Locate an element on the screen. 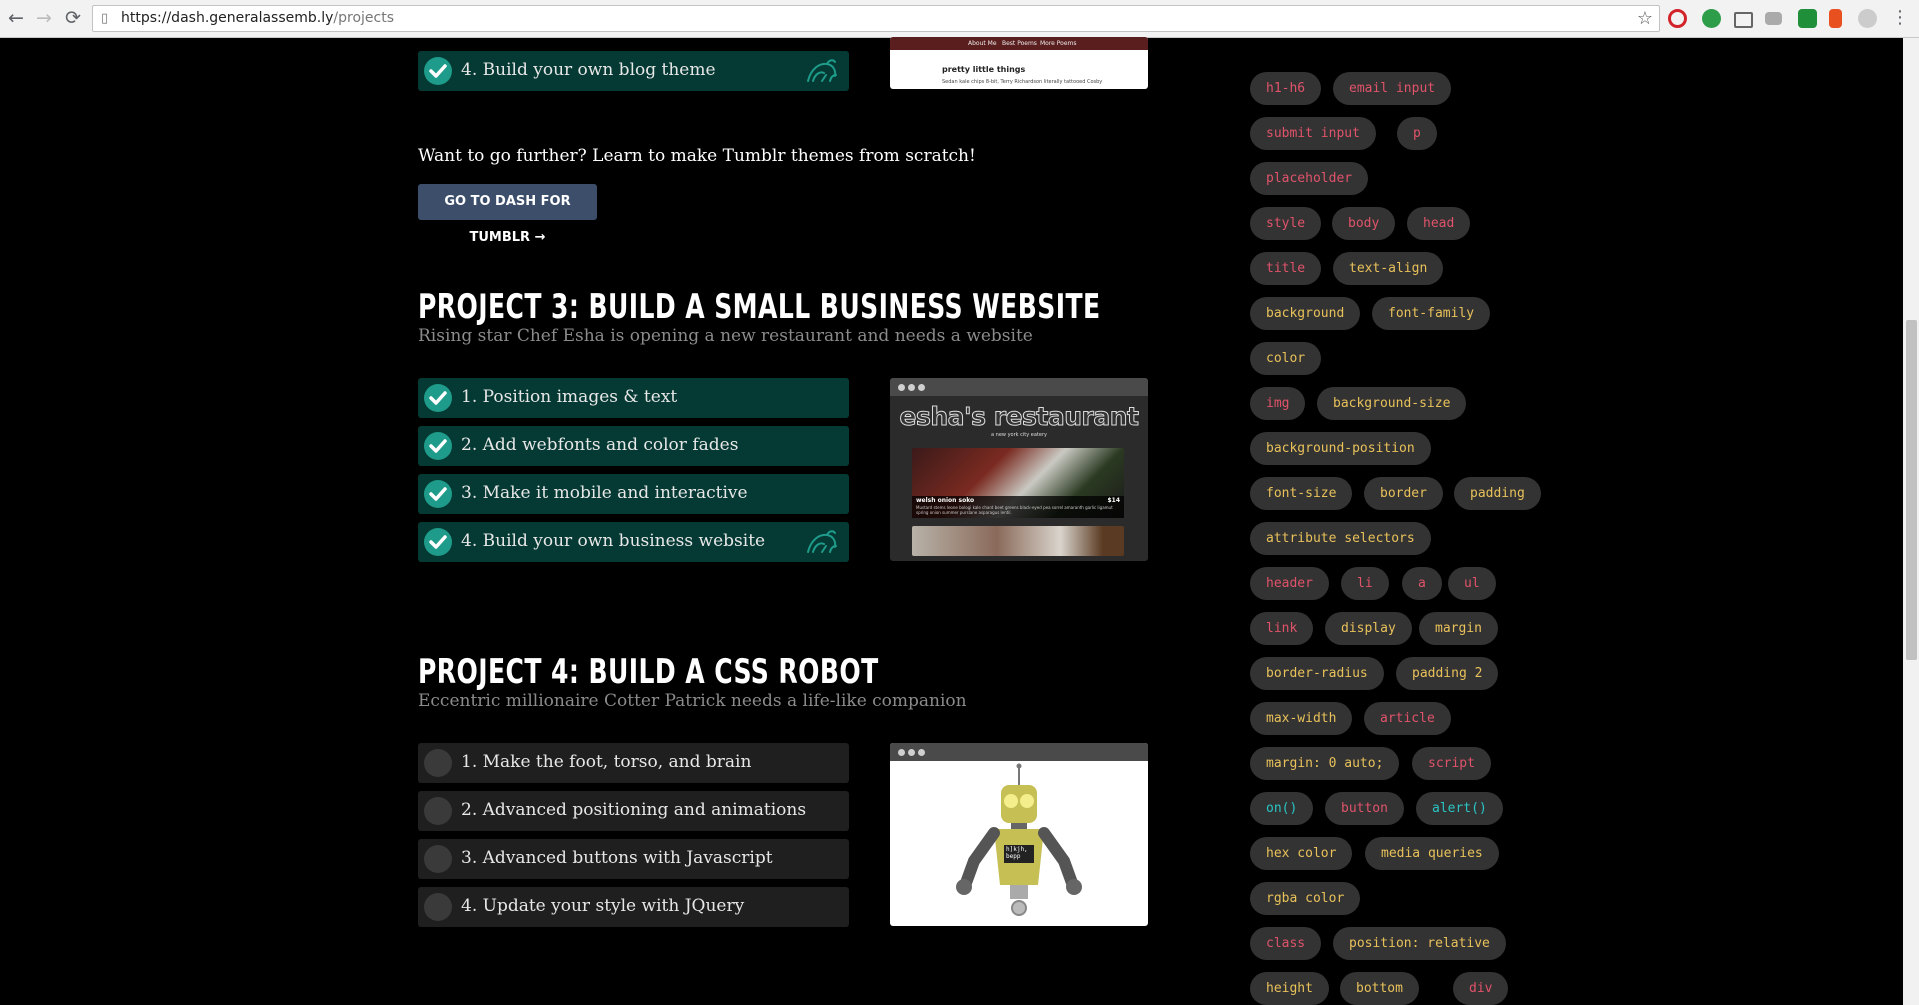 This screenshot has height=1005, width=1919. tag-article: article is located at coordinates (1407, 718).